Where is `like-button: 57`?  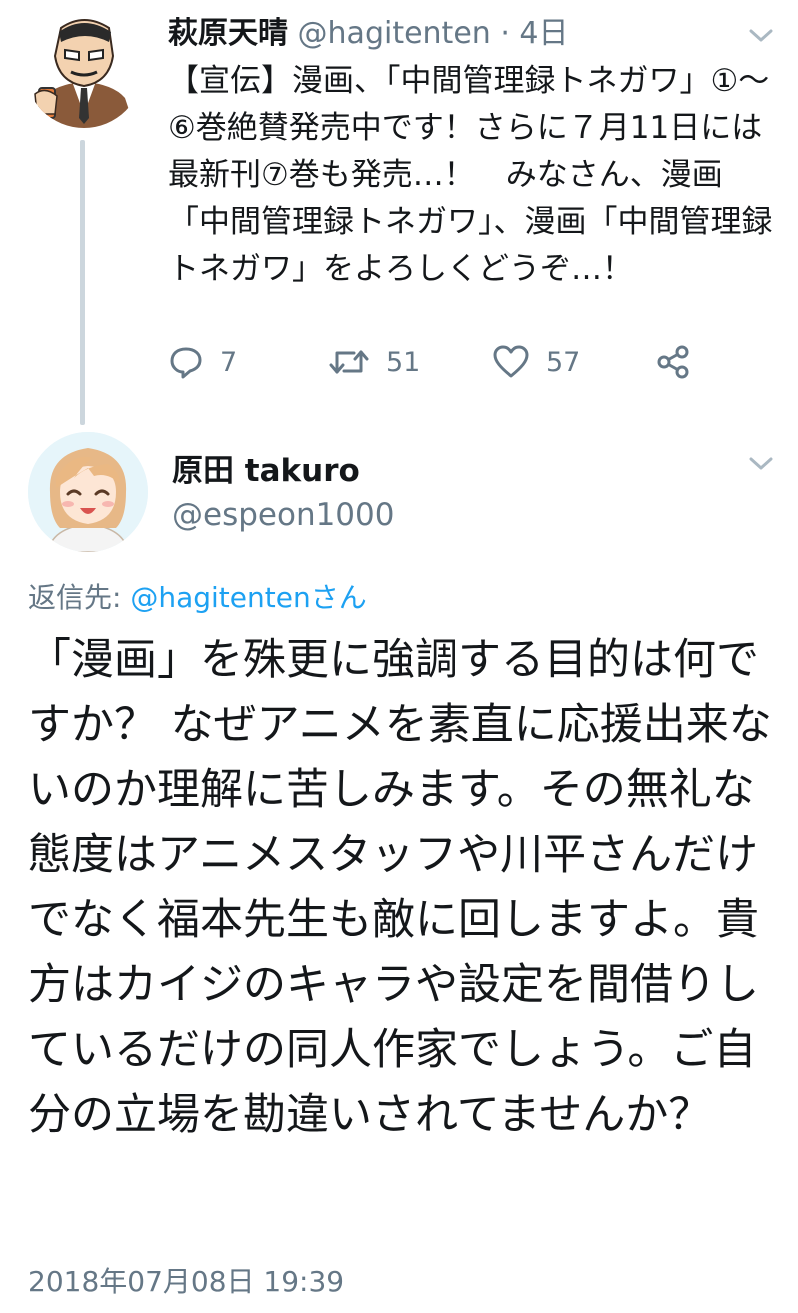
like-button: 57 is located at coordinates (536, 362).